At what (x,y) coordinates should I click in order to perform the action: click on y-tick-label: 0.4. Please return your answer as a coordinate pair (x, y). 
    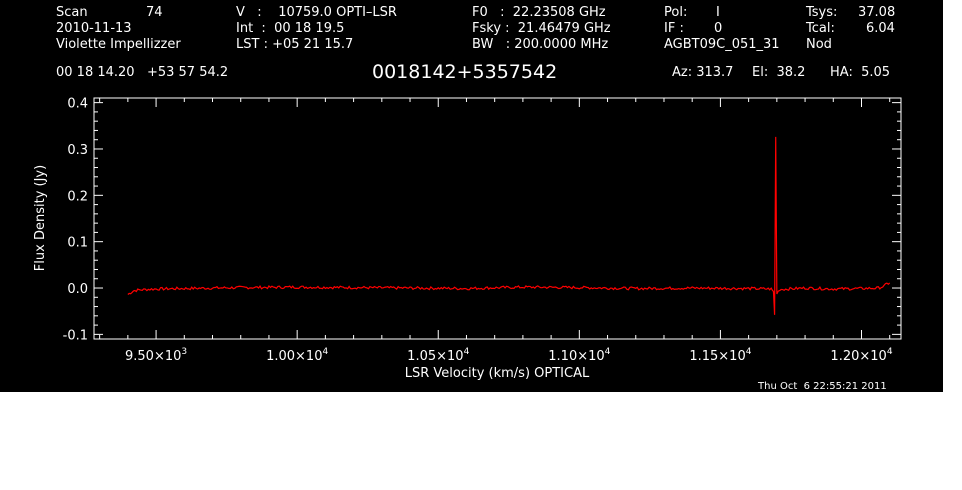
    Looking at the image, I should click on (77, 104).